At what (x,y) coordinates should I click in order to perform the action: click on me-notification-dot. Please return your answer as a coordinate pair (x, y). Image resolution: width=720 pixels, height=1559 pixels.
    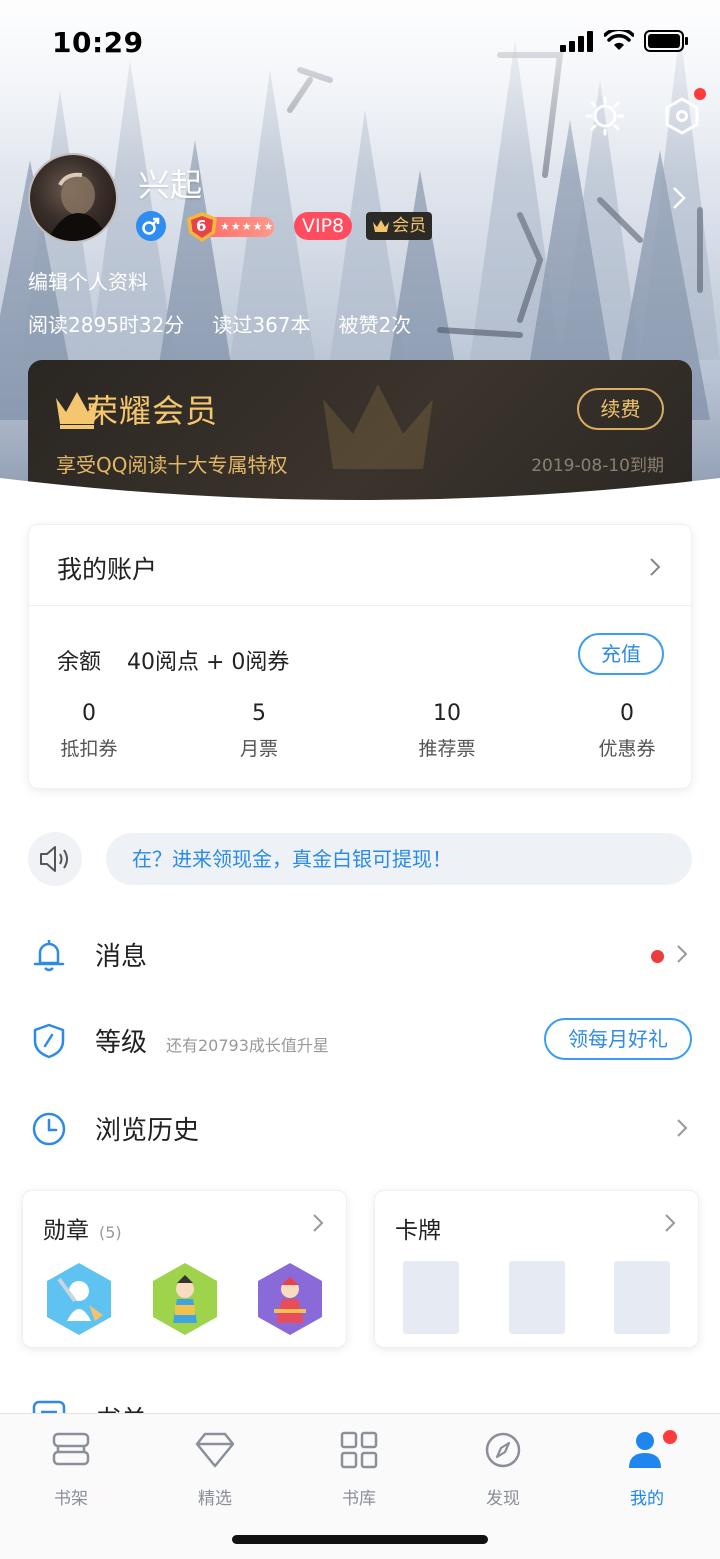
    Looking at the image, I should click on (670, 1437).